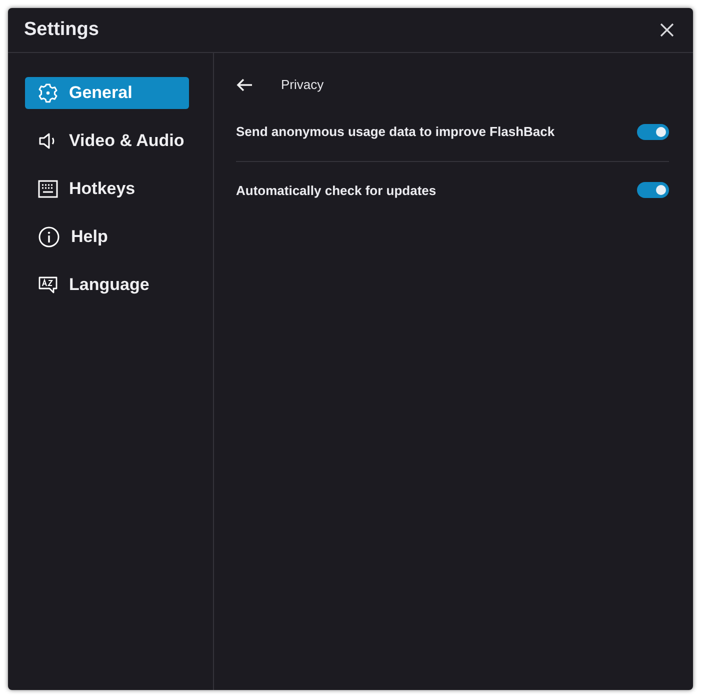  What do you see at coordinates (302, 85) in the screenshot?
I see `section-title: Privacy` at bounding box center [302, 85].